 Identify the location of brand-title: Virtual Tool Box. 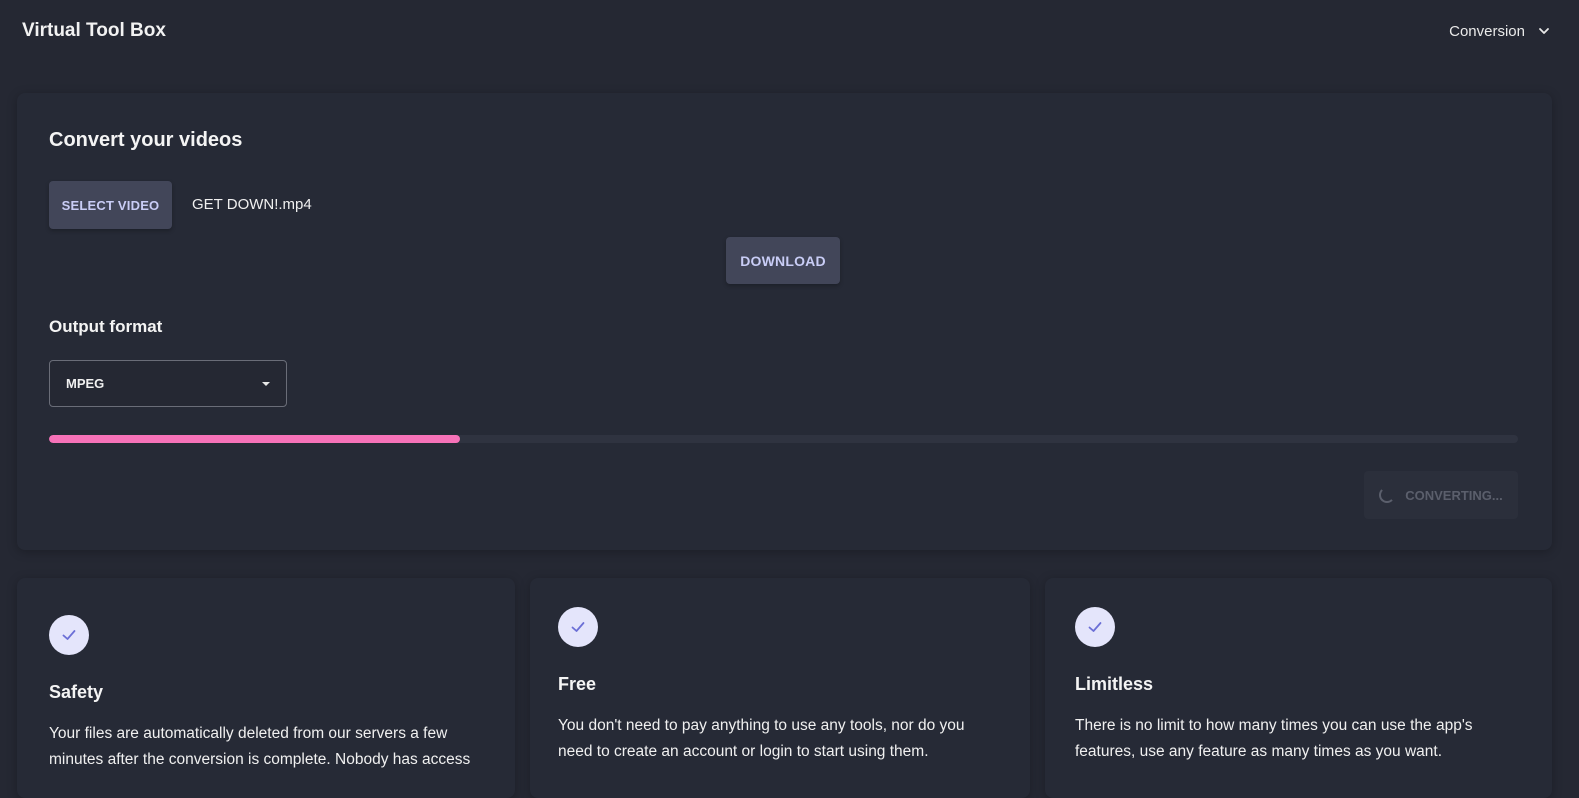
(94, 30).